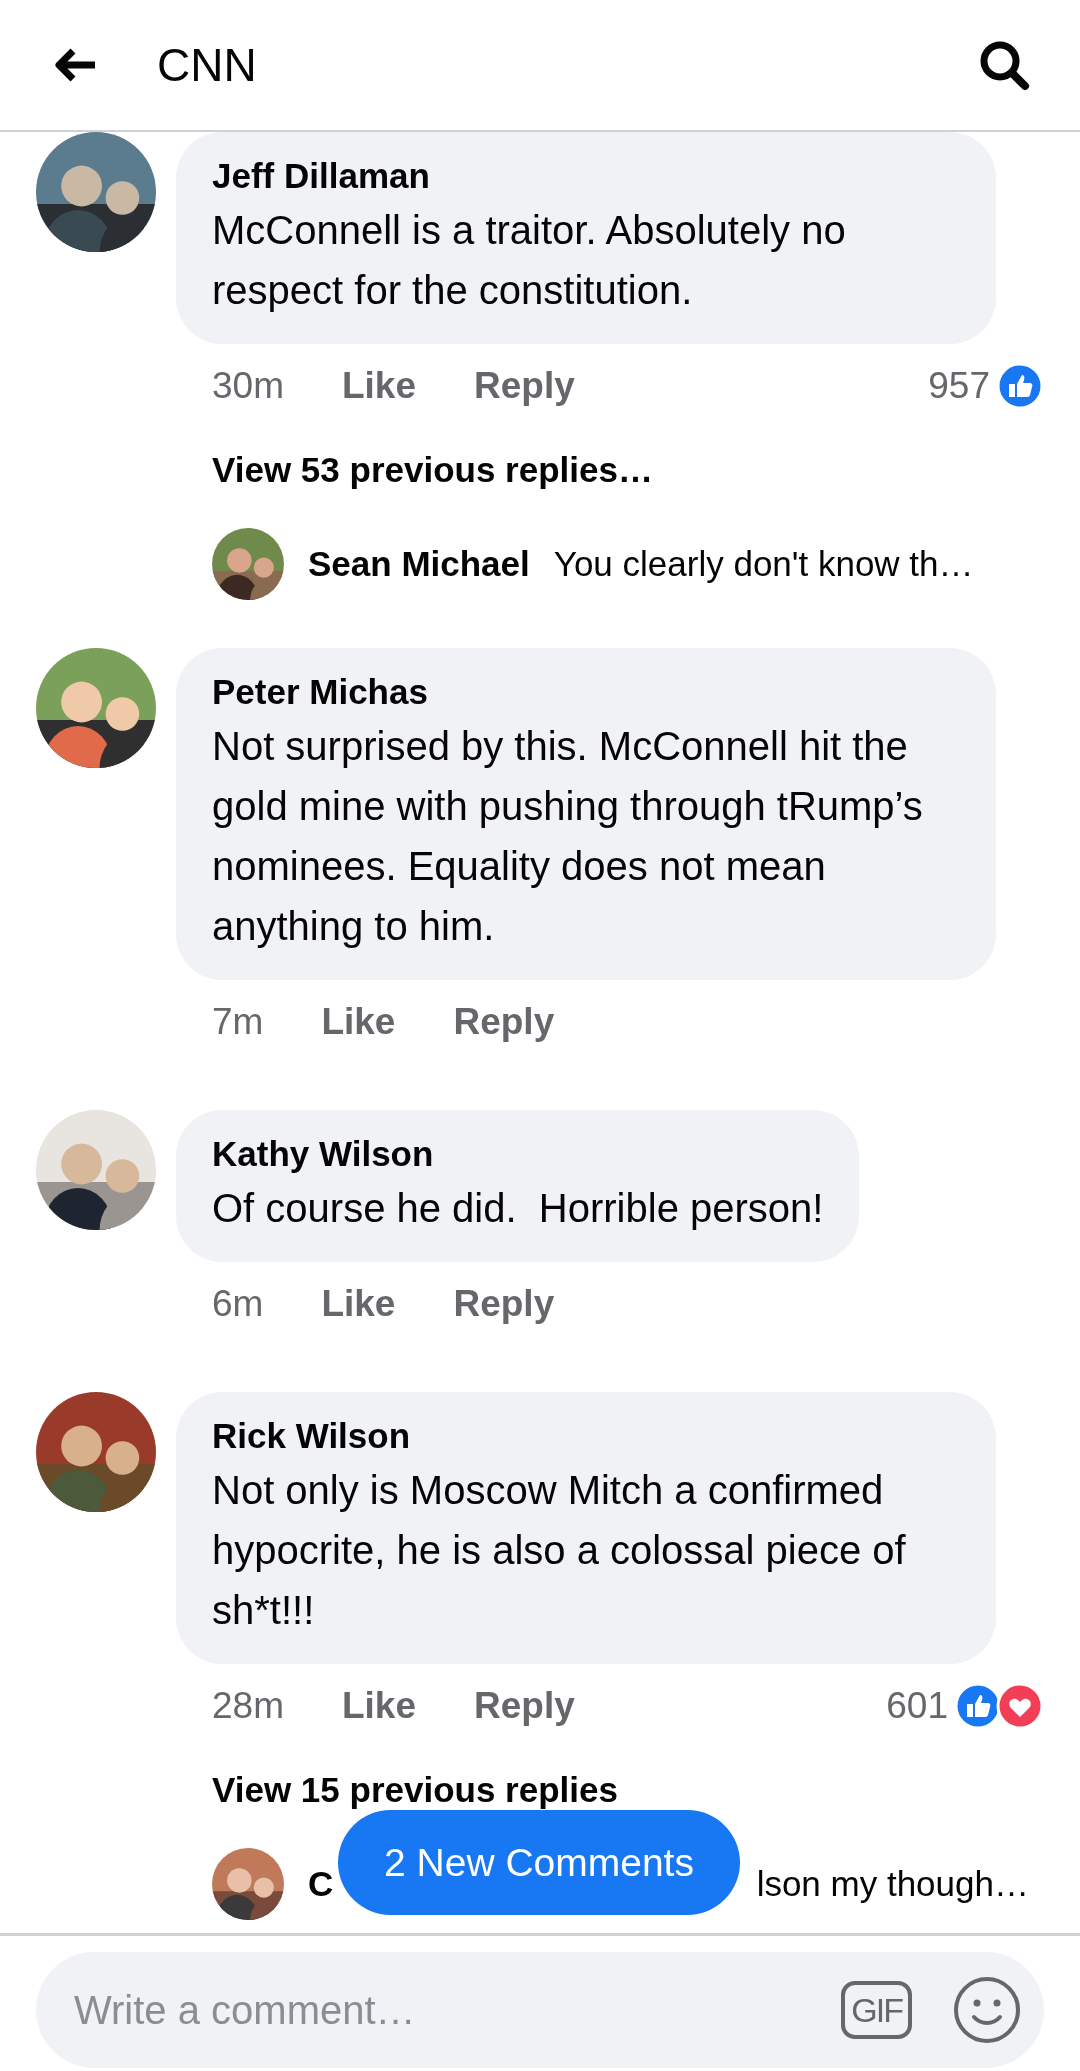  I want to click on reply-author: C, so click(321, 1884).